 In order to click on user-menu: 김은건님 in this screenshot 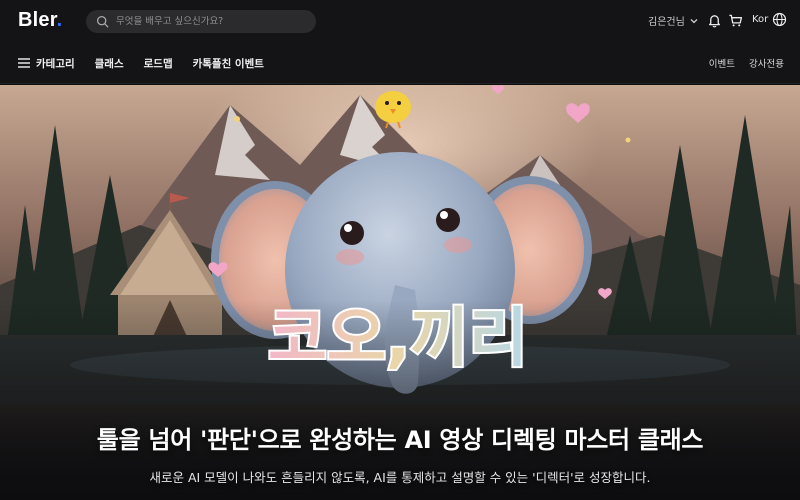, I will do `click(673, 20)`.